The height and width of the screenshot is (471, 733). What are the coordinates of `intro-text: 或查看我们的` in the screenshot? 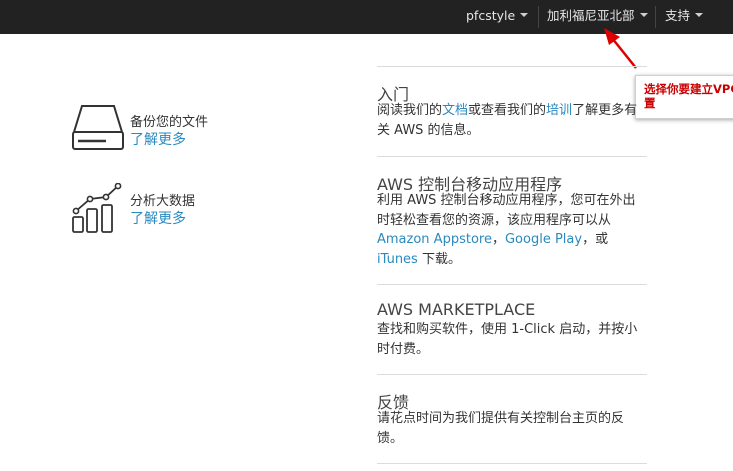 It's located at (507, 110).